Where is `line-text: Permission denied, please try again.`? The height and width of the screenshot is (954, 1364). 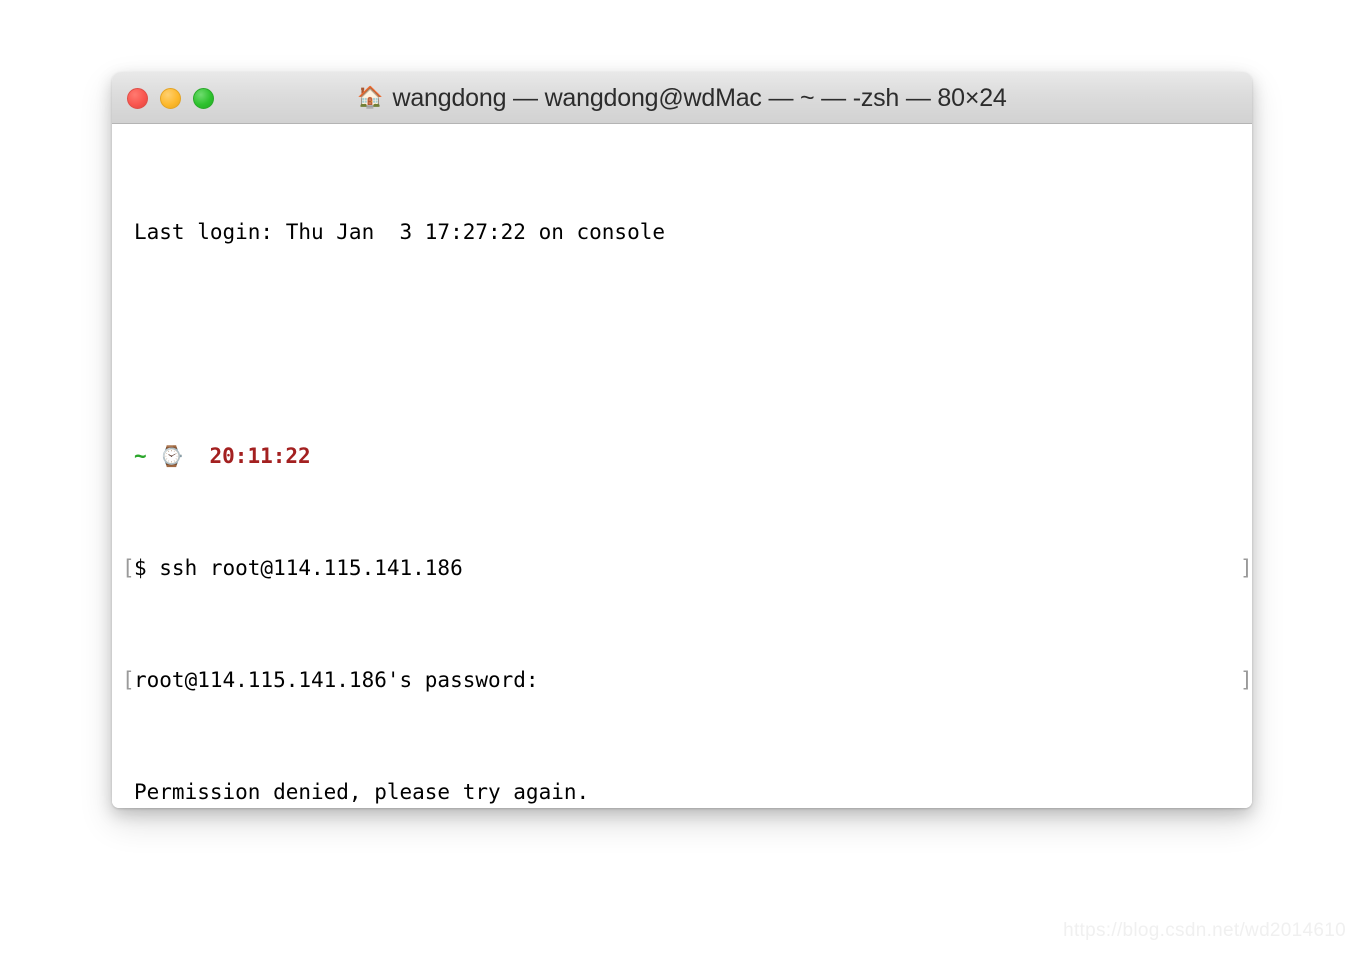 line-text: Permission denied, please try again. is located at coordinates (362, 792).